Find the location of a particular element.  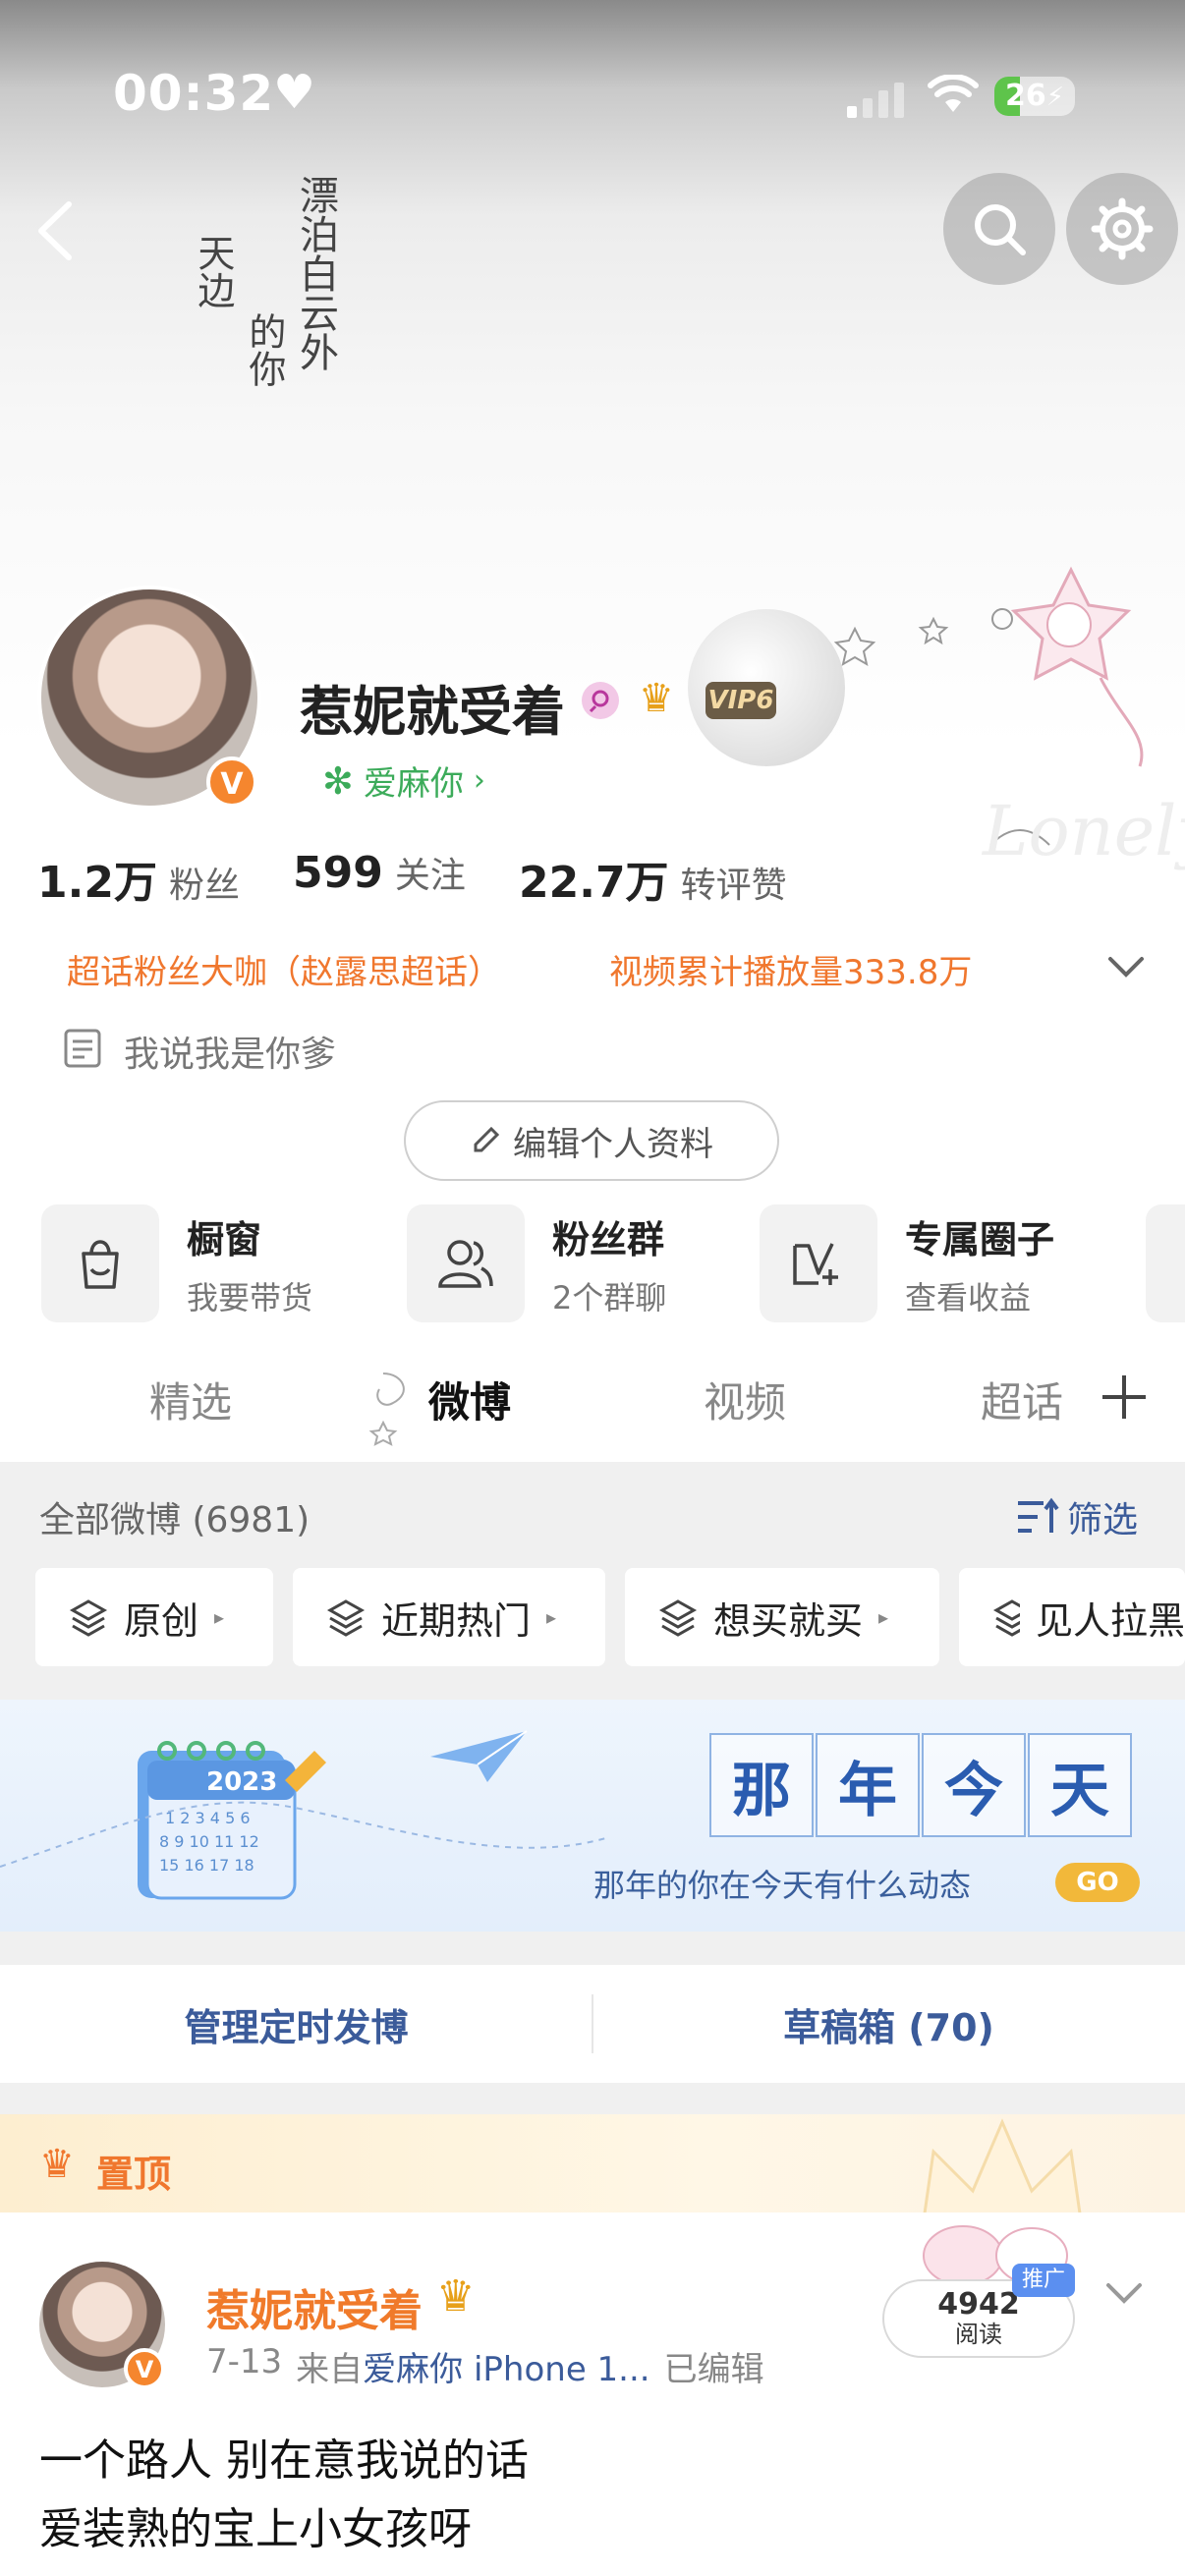

wifi-icon is located at coordinates (954, 93).